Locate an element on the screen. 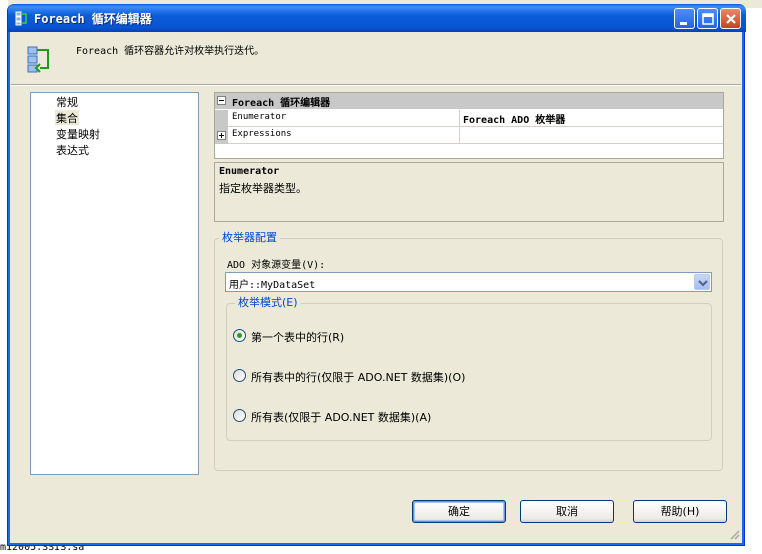 The width and height of the screenshot is (762, 554). close-icon is located at coordinates (731, 19).